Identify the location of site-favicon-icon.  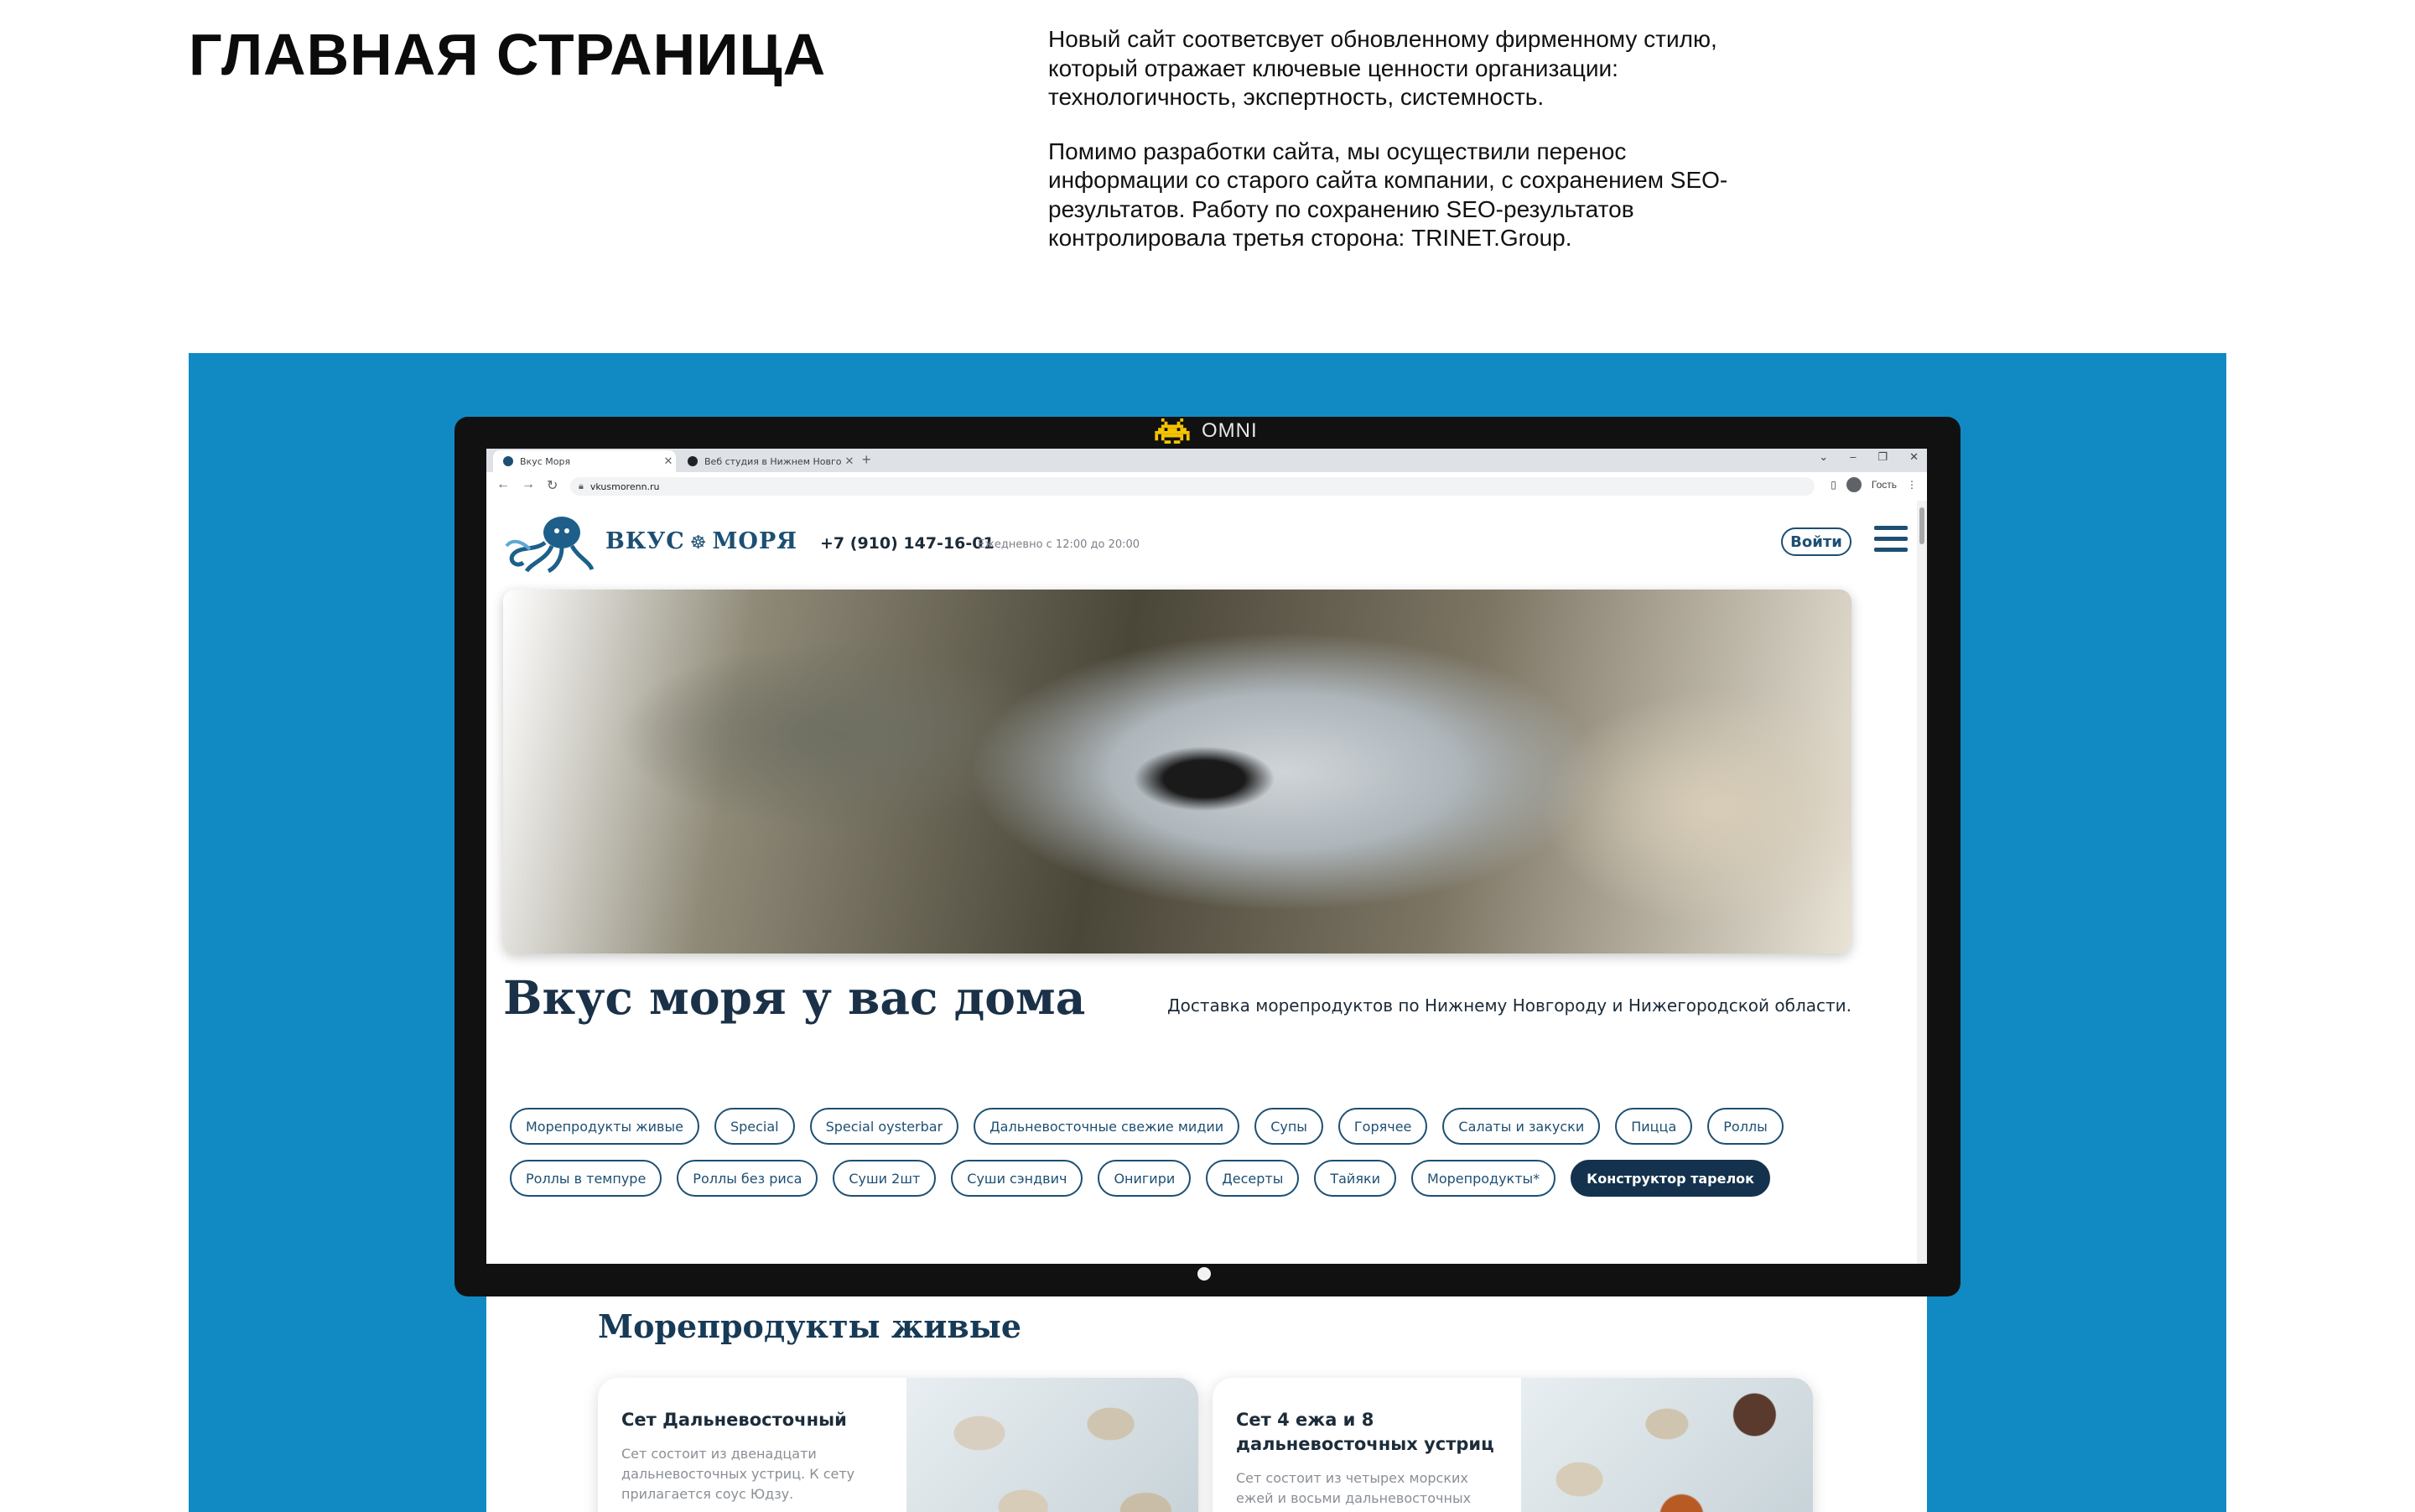
(508, 461).